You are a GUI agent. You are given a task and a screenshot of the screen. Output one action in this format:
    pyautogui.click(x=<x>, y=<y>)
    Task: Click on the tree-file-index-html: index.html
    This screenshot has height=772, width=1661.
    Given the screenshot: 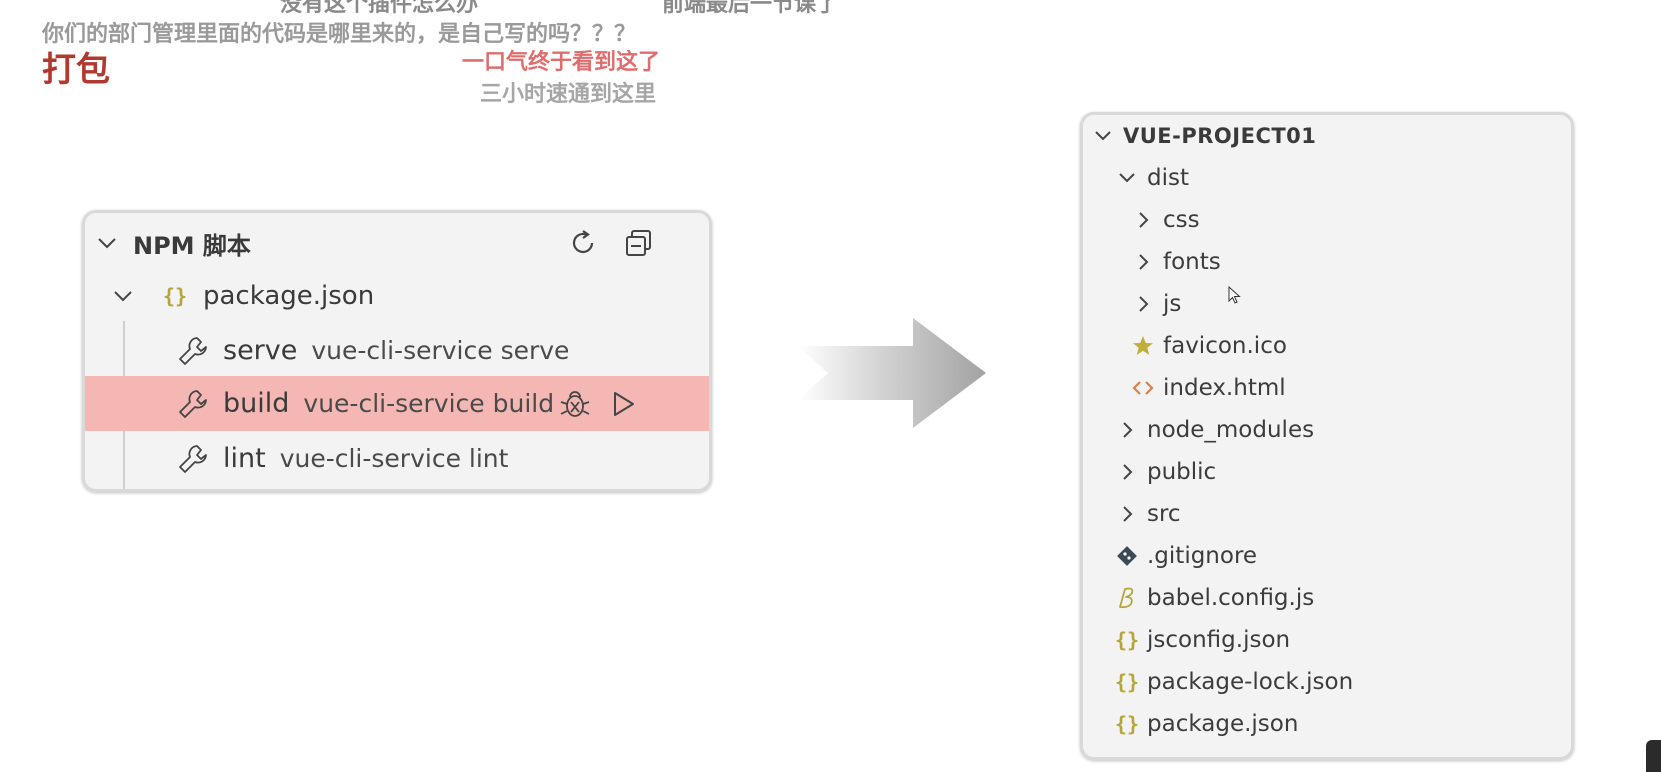 What is the action you would take?
    pyautogui.click(x=1327, y=388)
    